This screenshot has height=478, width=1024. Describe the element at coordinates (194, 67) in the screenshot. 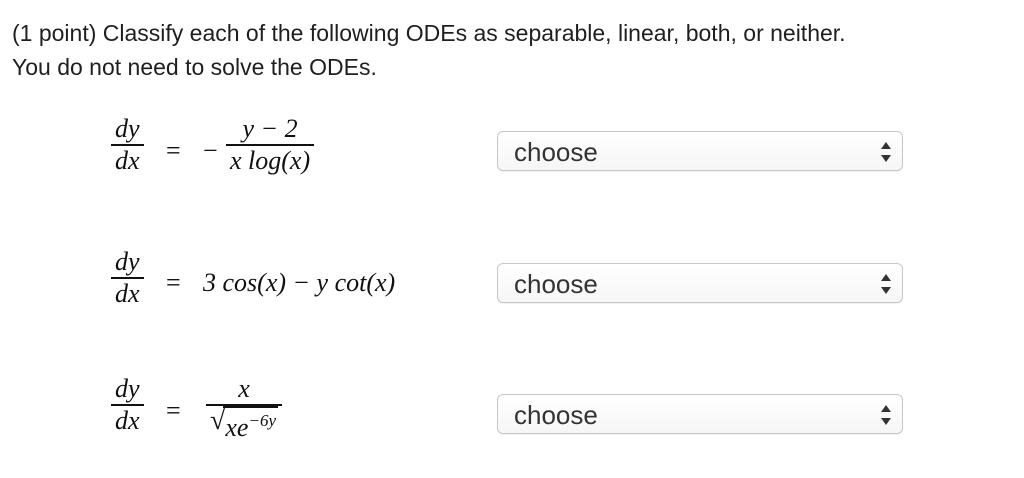

I see `prompt-line-2: You do not need to solve the ODEs.` at that location.